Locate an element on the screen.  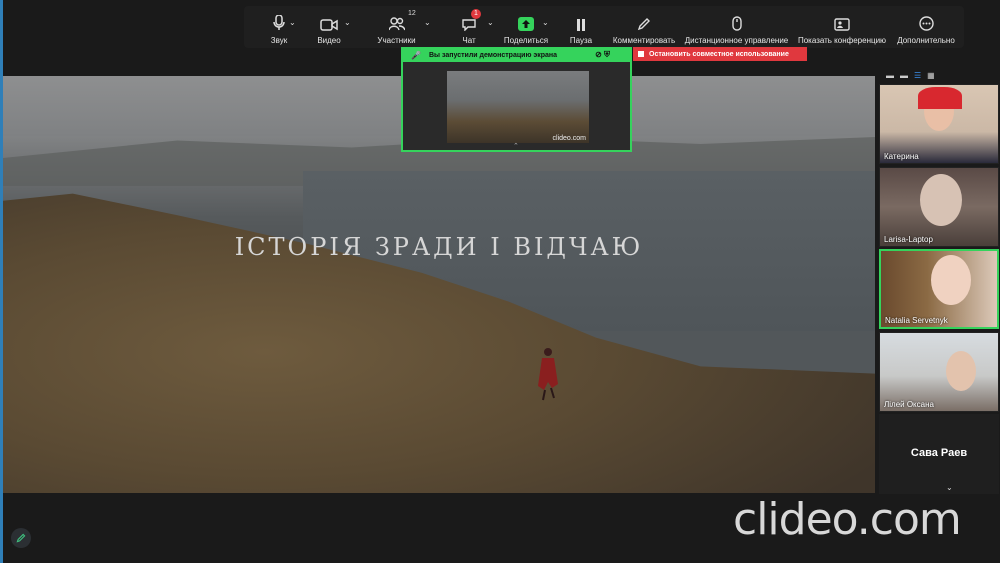
video-caret-icon: ⌄ is located at coordinates (347, 22).